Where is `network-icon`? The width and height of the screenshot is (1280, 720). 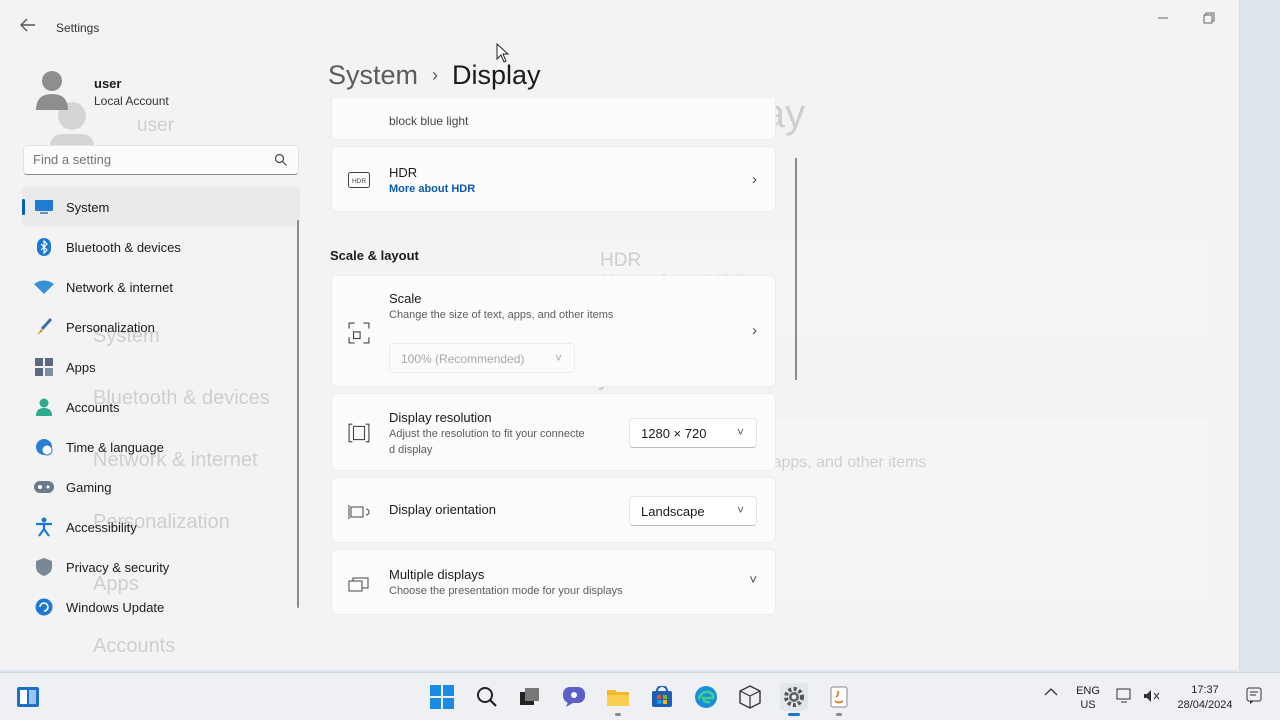 network-icon is located at coordinates (1125, 697).